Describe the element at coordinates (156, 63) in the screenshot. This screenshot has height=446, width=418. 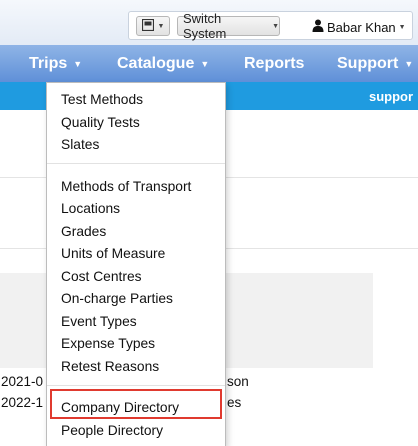
I see `nav-label: Catalogue` at that location.